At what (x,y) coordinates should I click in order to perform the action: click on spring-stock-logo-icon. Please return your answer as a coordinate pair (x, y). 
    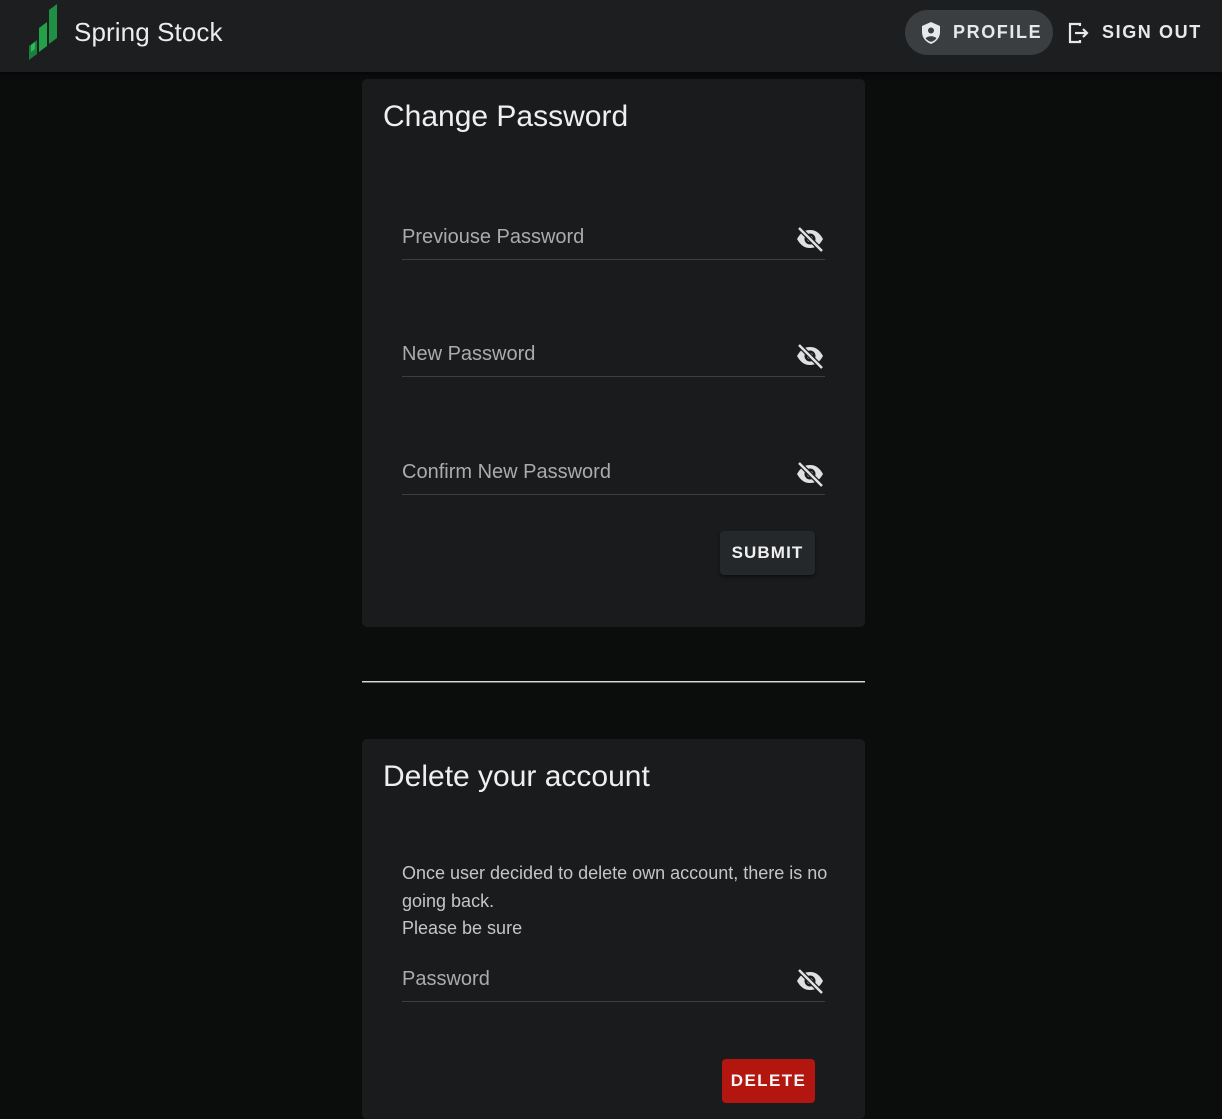
    Looking at the image, I should click on (43, 32).